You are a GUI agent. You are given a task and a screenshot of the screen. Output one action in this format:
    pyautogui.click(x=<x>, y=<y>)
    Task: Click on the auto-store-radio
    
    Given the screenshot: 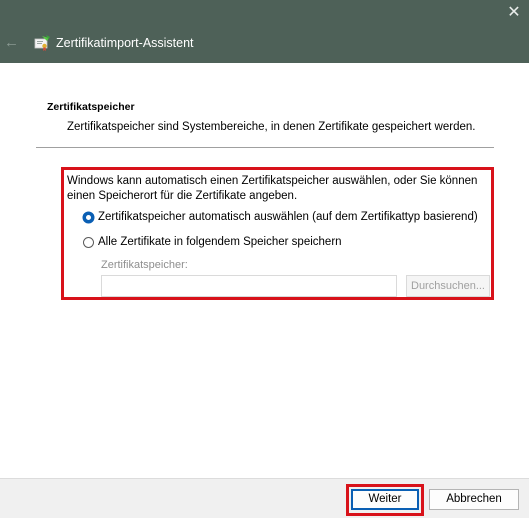 What is the action you would take?
    pyautogui.click(x=88, y=217)
    